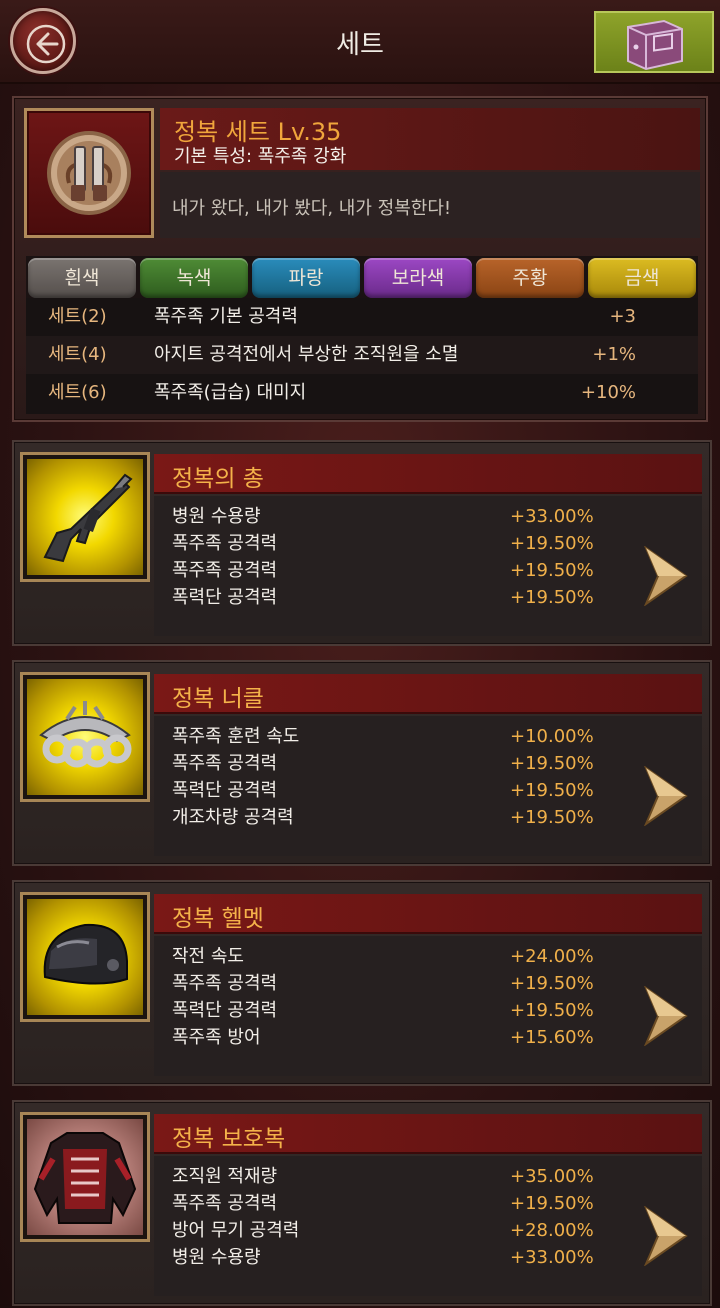 The width and height of the screenshot is (720, 1308). Describe the element at coordinates (430, 139) in the screenshot. I see `set-title-bar: 정복 세트 Lv.35 기본 특성: 폭주족 강화` at that location.